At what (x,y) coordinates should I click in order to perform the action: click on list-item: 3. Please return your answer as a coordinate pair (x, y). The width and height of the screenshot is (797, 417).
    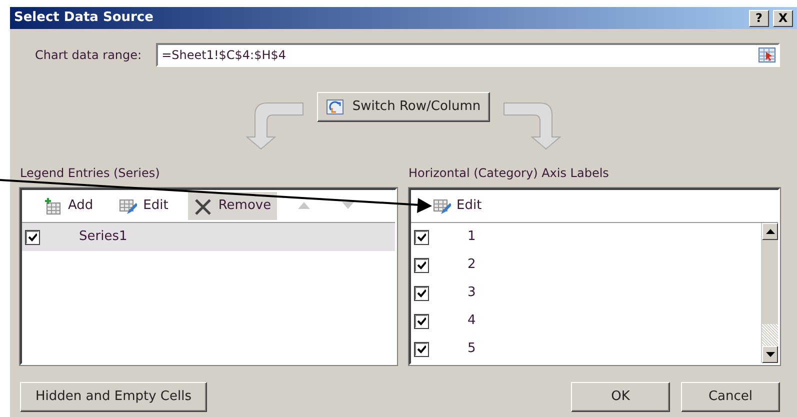
    Looking at the image, I should click on (585, 293).